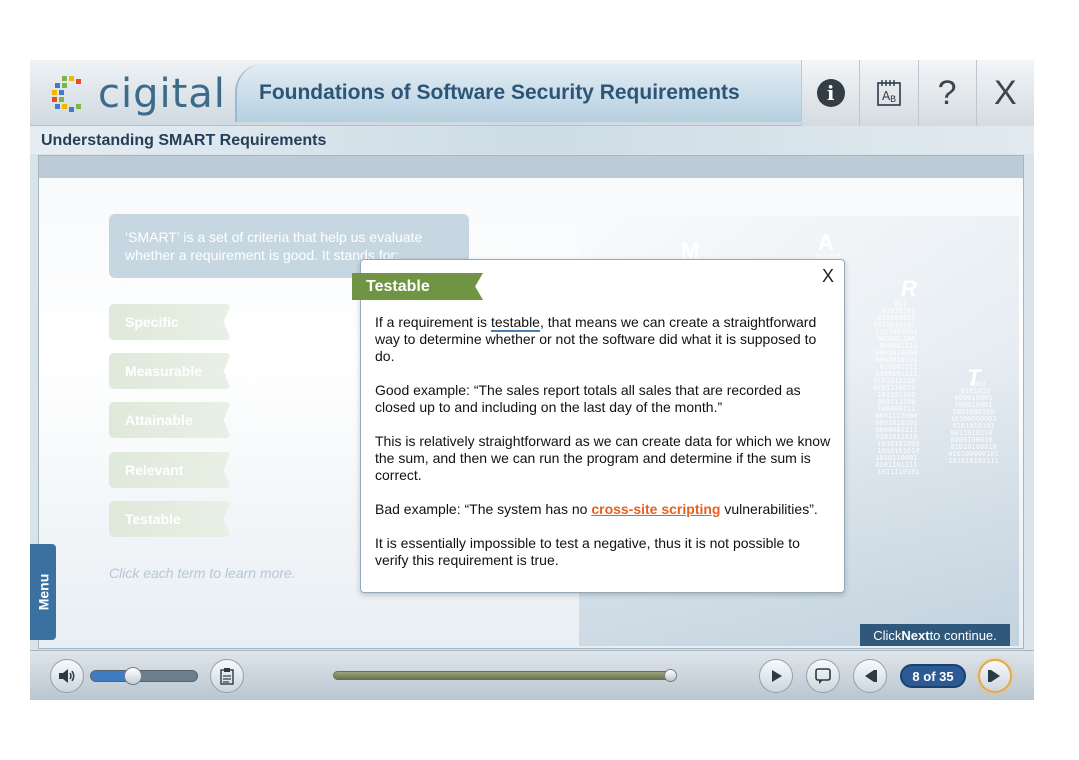  I want to click on cross-site-scripting-link: cross-site scripting, so click(655, 509).